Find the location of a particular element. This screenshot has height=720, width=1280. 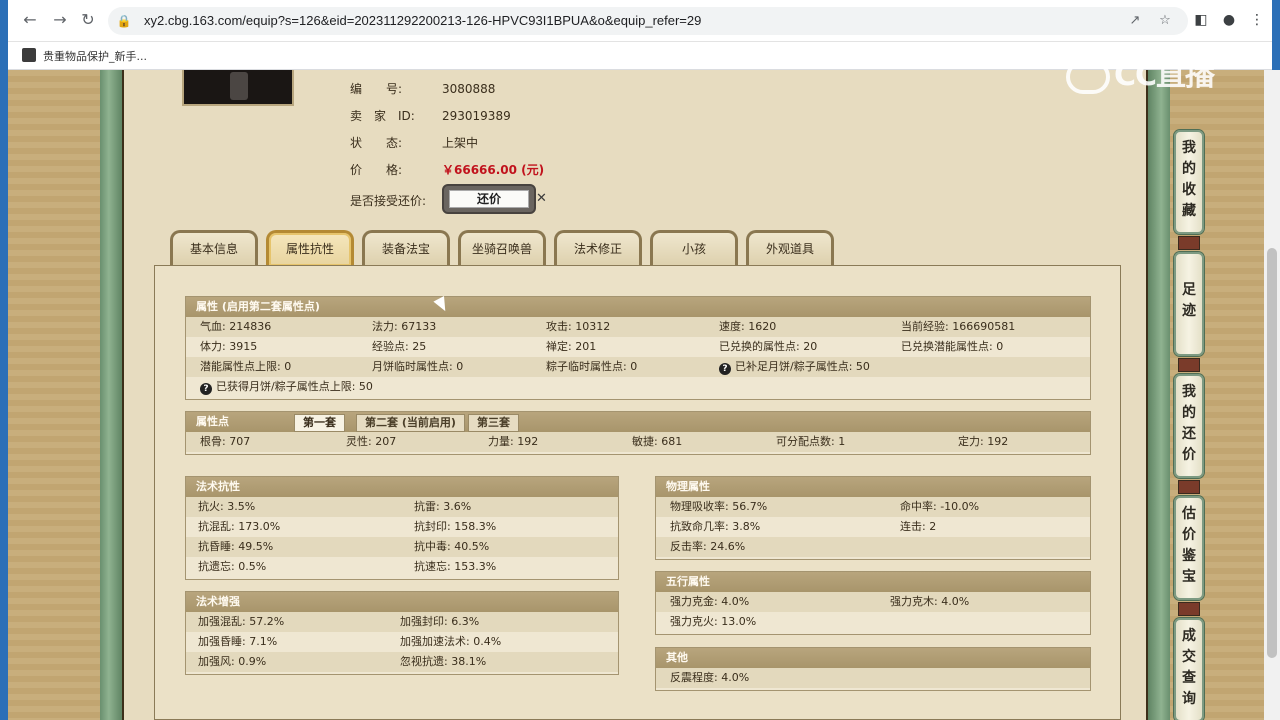

haggle-button: 还价 is located at coordinates (489, 199).